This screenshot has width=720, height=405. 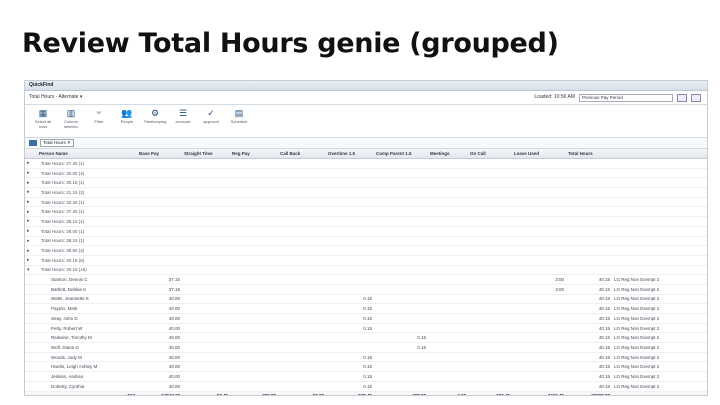 What do you see at coordinates (43, 113) in the screenshot?
I see `select-all-icon: ▦` at bounding box center [43, 113].